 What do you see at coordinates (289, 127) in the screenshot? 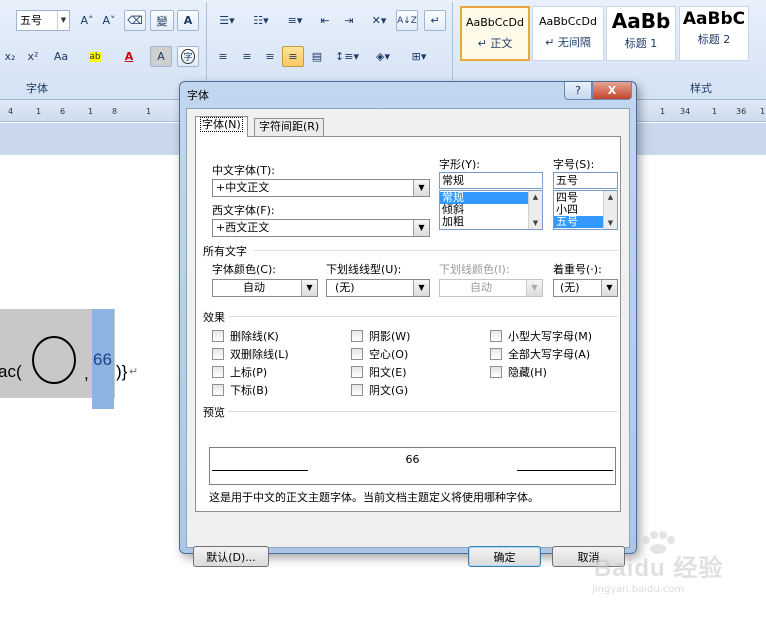
I see `tab-char-spacing: 字符间距(R)` at bounding box center [289, 127].